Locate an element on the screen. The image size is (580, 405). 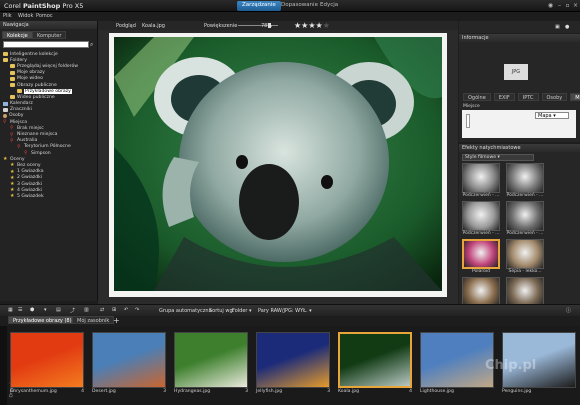
add-tab-icon: + is located at coordinates (116, 320).